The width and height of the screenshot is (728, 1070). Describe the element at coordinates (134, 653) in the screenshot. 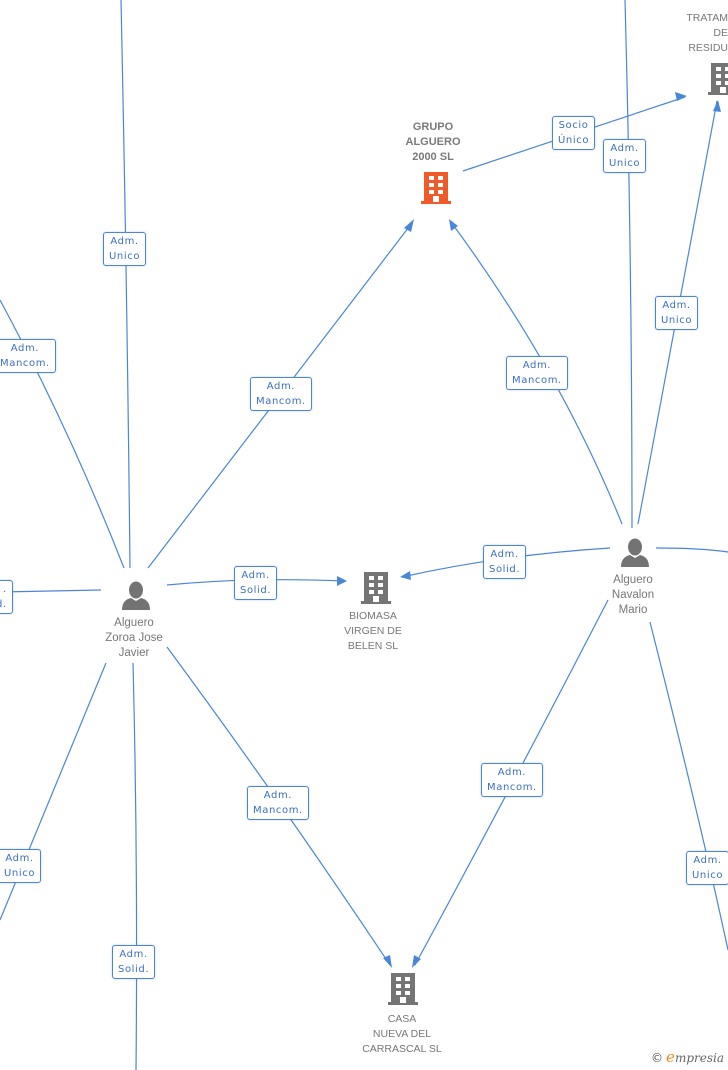

I see `label-line: Javier` at that location.